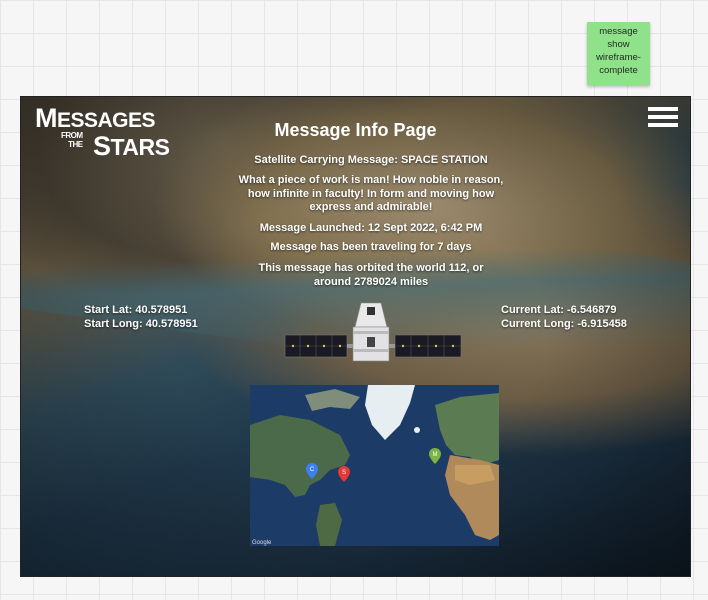 The image size is (708, 600). What do you see at coordinates (559, 310) in the screenshot?
I see `current-lat: Current Lat: -6.546879` at bounding box center [559, 310].